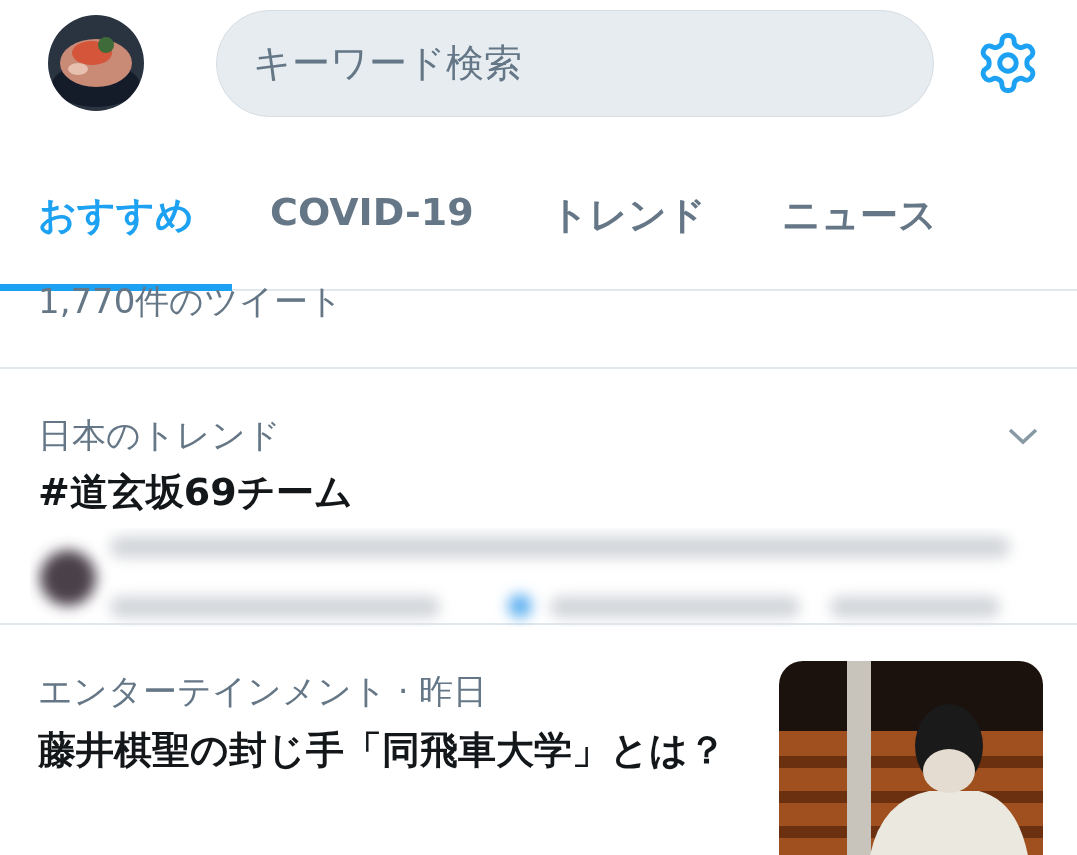  Describe the element at coordinates (263, 691) in the screenshot. I see `news-context: エンターテインメント · 昨日` at that location.